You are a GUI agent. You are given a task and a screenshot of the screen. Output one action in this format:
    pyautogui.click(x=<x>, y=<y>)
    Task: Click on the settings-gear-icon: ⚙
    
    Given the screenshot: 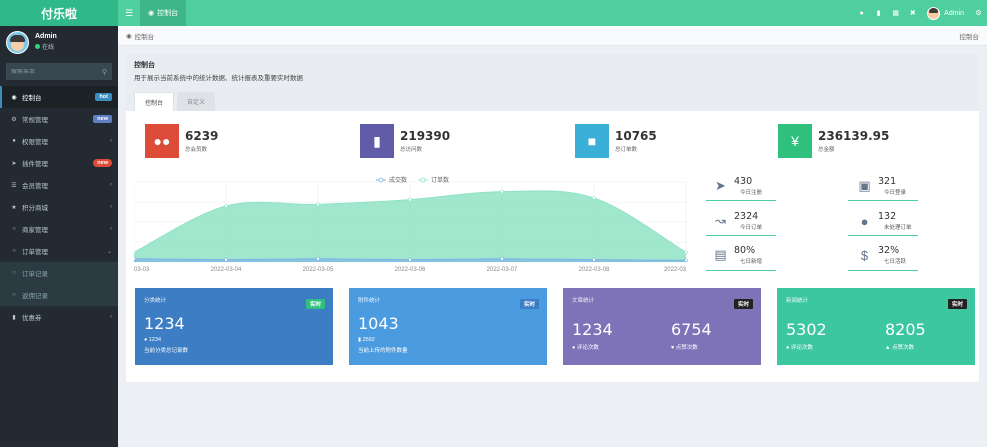 What is the action you would take?
    pyautogui.click(x=978, y=13)
    